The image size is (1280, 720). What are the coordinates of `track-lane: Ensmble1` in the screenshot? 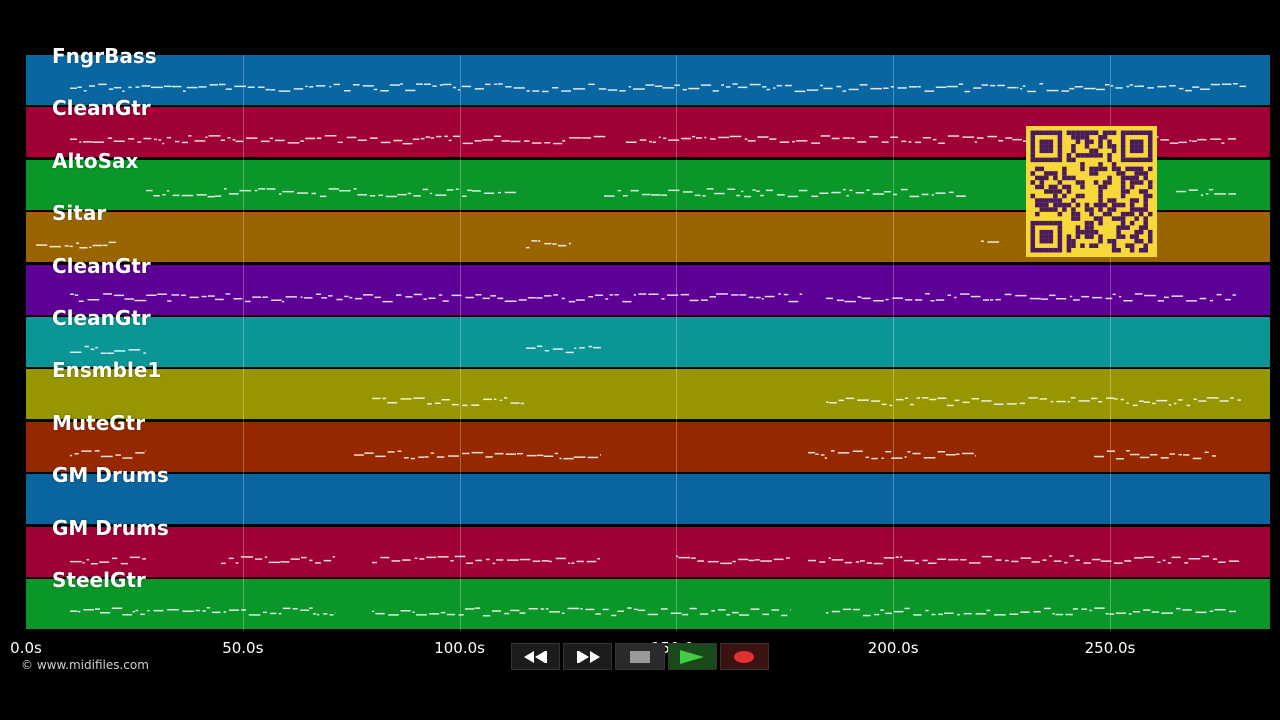 It's located at (648, 389).